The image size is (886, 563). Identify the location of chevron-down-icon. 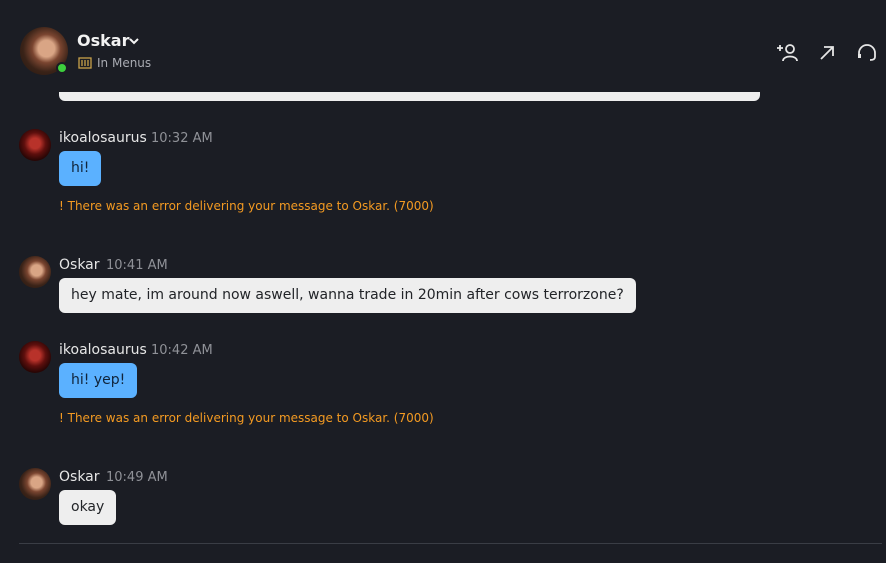
(134, 41).